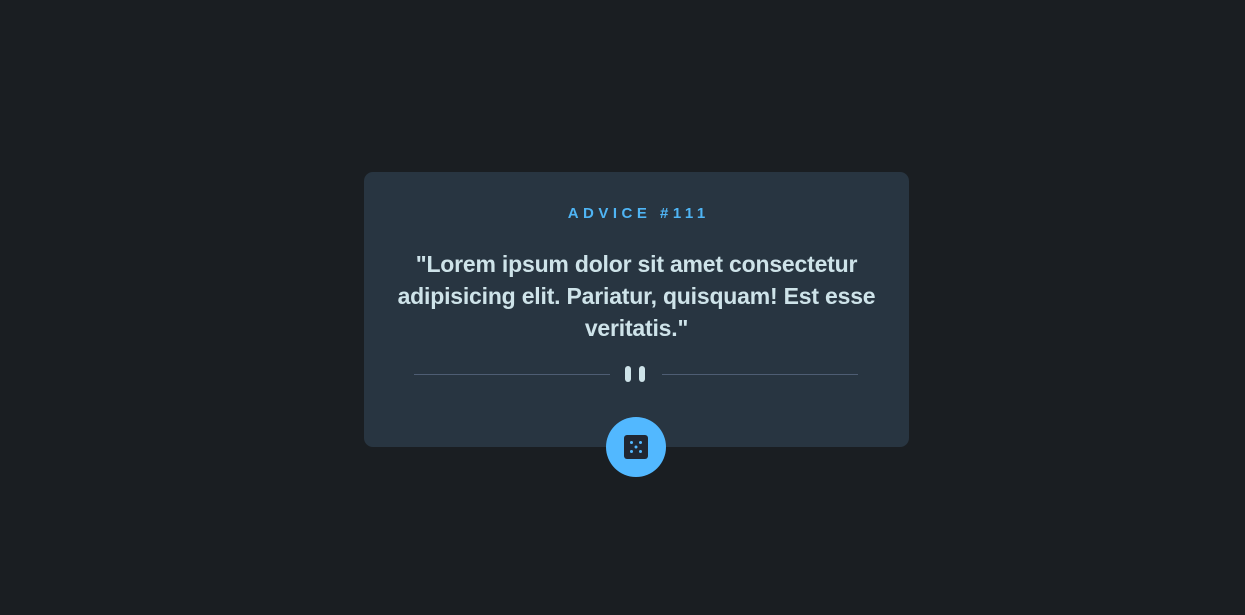 This screenshot has height=615, width=1245. Describe the element at coordinates (638, 213) in the screenshot. I see `advice-number: ADVICE #111` at that location.